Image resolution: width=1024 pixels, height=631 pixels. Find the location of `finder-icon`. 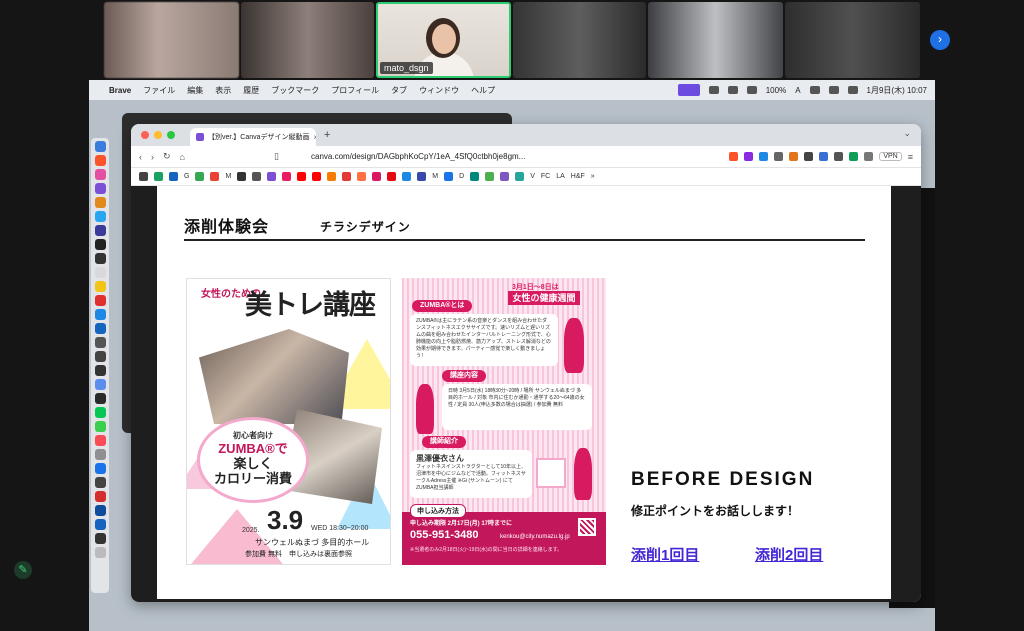

finder-icon is located at coordinates (100, 146).